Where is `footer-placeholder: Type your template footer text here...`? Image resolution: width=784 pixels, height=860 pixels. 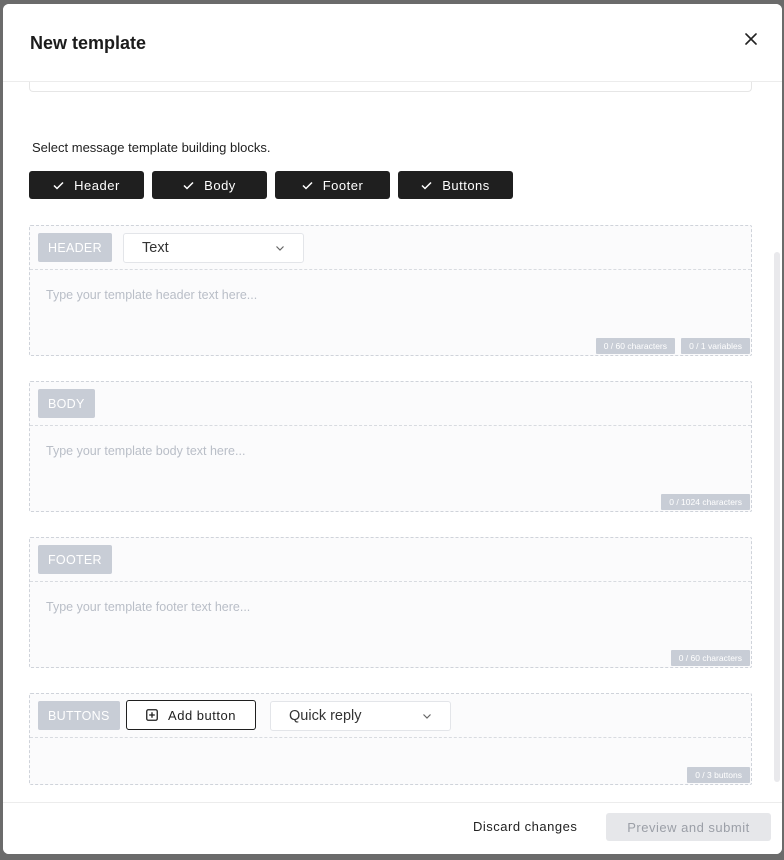 footer-placeholder: Type your template footer text here... is located at coordinates (148, 607).